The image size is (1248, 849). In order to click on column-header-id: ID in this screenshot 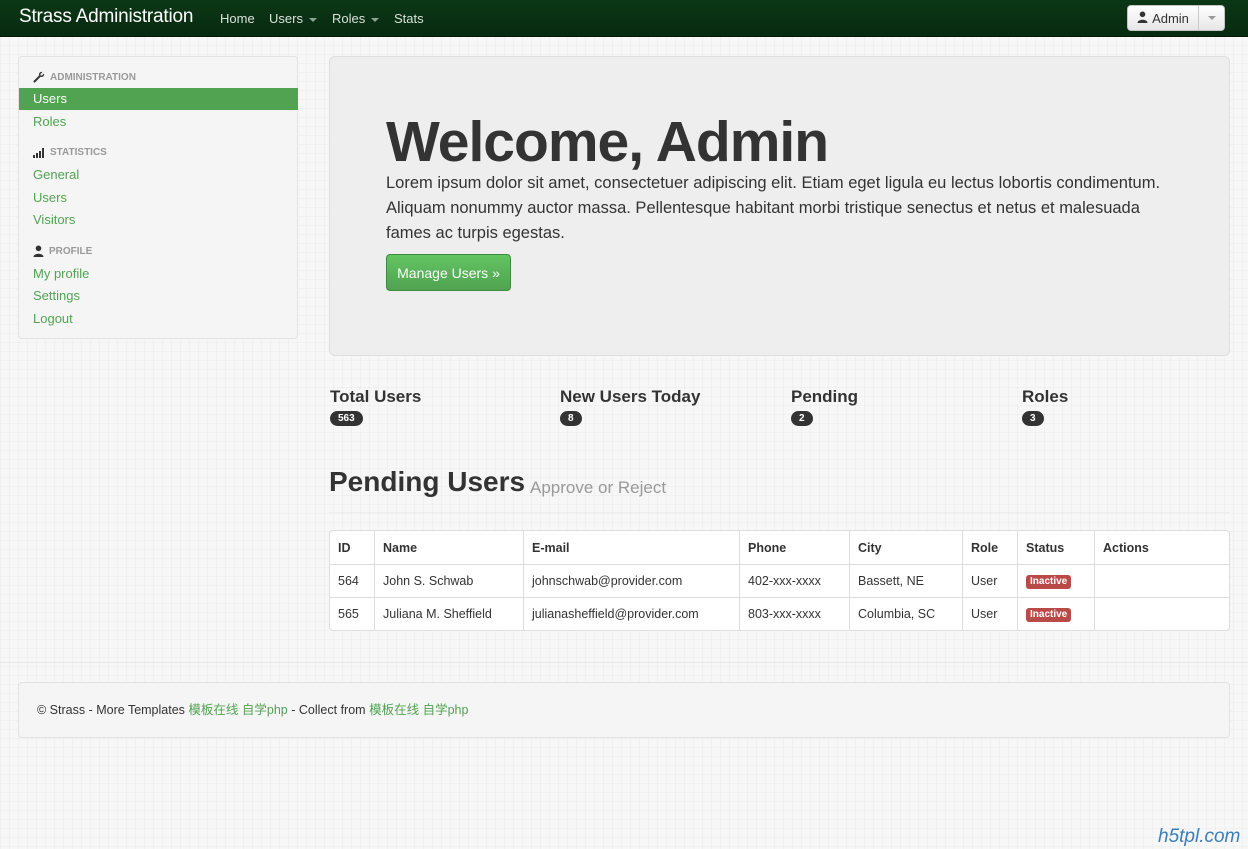, I will do `click(344, 547)`.